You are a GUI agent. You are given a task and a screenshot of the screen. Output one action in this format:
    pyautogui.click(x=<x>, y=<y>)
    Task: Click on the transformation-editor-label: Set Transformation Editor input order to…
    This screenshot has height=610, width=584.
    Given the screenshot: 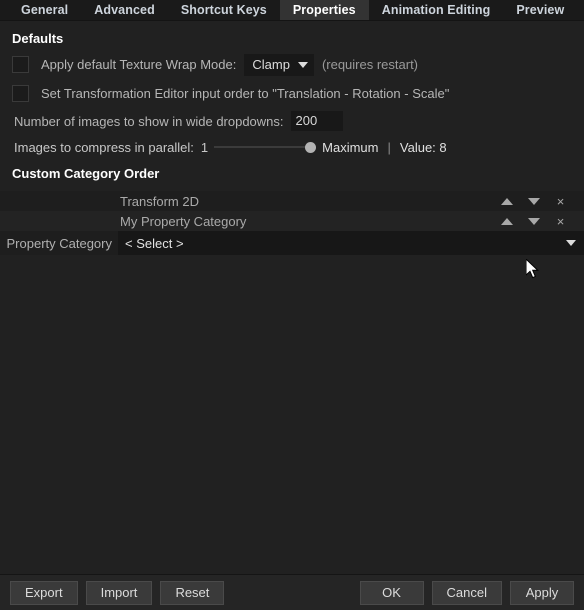 What is the action you would take?
    pyautogui.click(x=245, y=93)
    